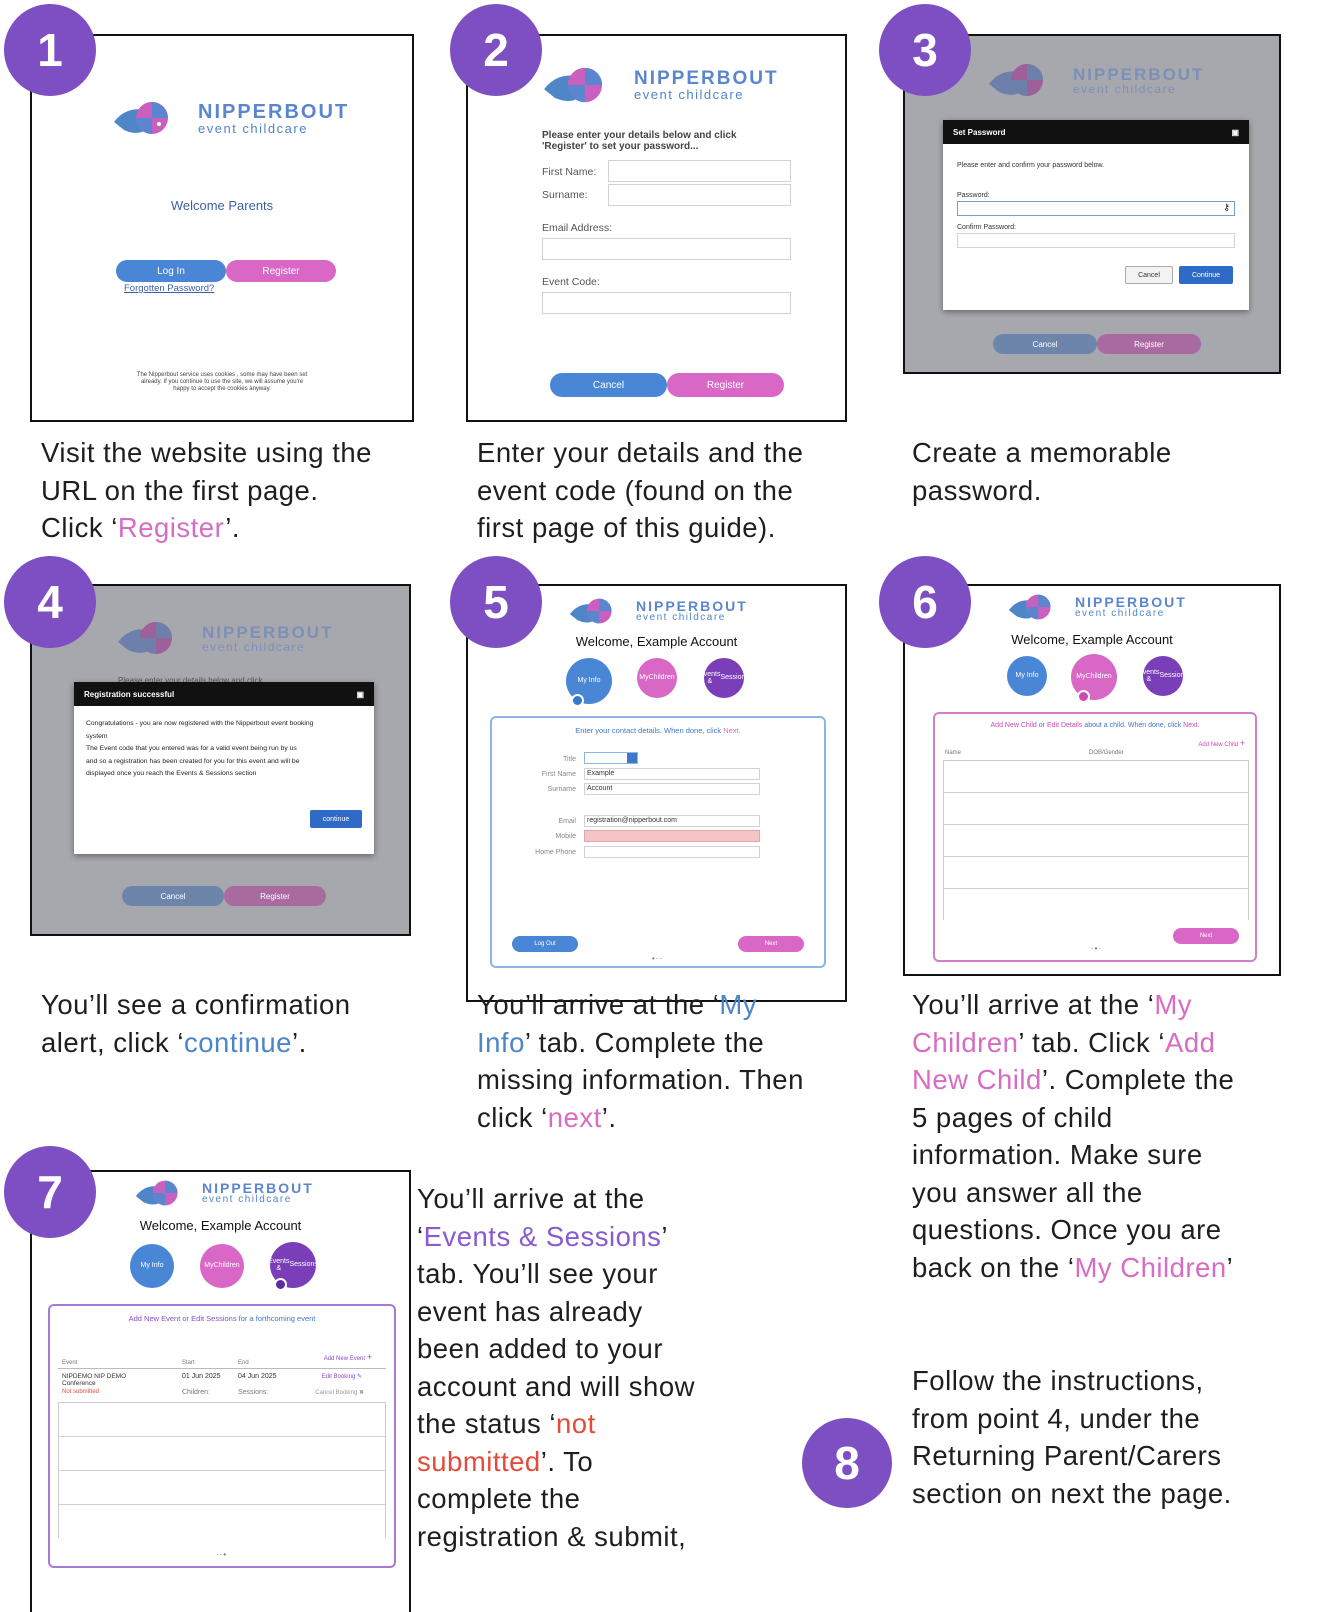 The height and width of the screenshot is (1612, 1318). Describe the element at coordinates (608, 385) in the screenshot. I see `cancel-button: Cancel` at that location.